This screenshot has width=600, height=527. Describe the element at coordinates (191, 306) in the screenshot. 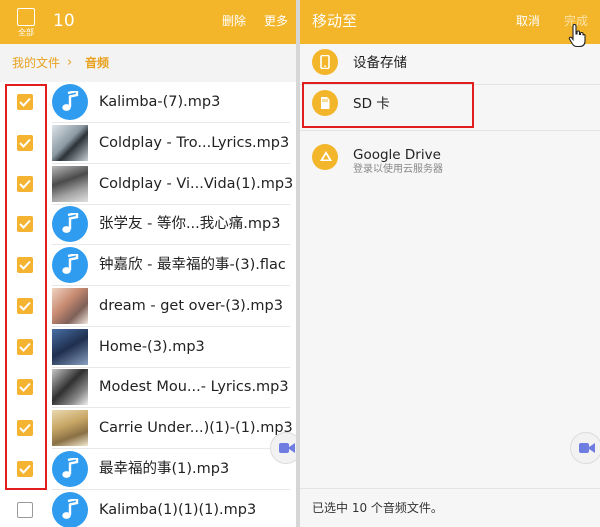

I see `file-name: dream - get over-(3).mp3` at that location.